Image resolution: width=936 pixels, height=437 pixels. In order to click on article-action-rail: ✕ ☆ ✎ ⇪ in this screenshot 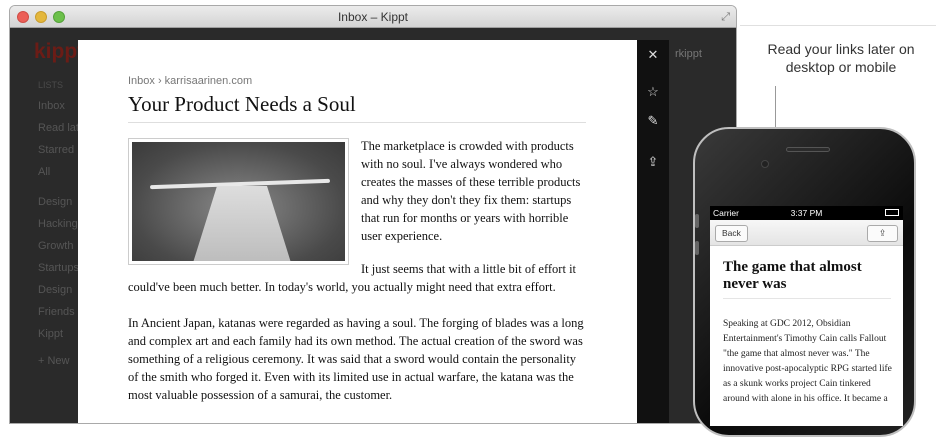, I will do `click(653, 231)`.